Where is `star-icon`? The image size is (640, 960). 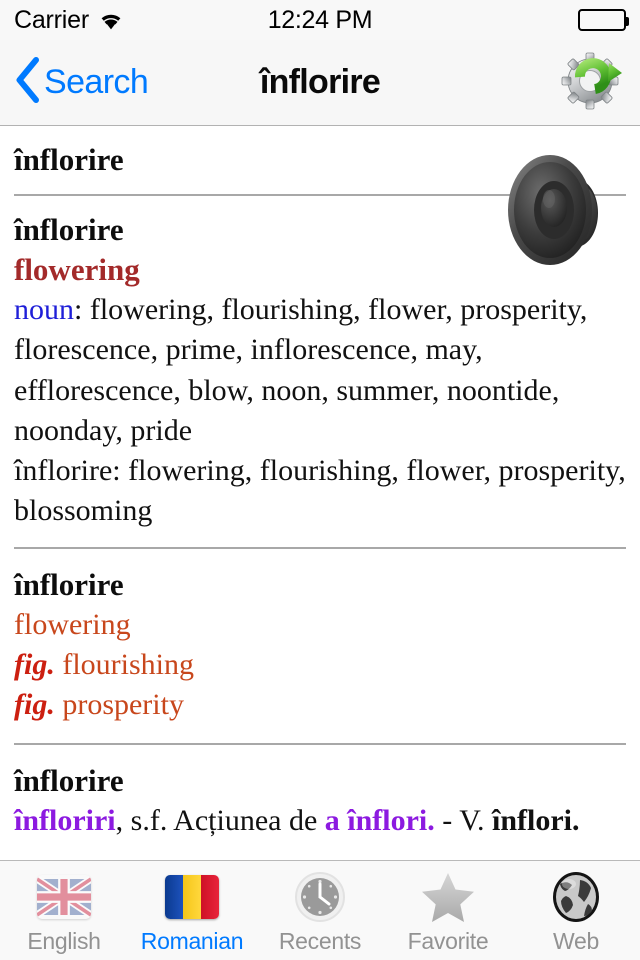
star-icon is located at coordinates (448, 897).